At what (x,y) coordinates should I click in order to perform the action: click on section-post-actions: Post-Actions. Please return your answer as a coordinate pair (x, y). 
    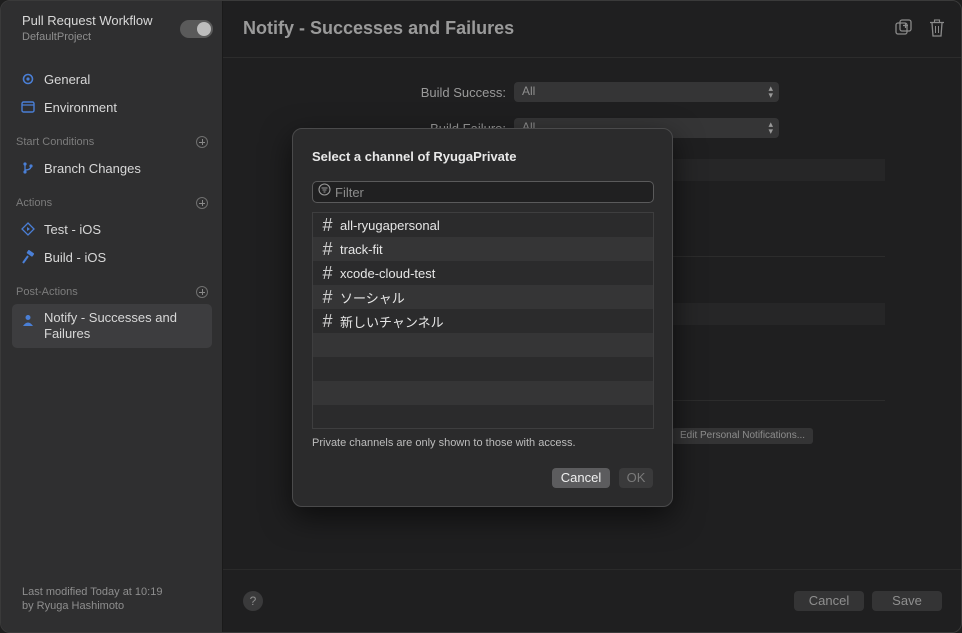
    Looking at the image, I should click on (112, 292).